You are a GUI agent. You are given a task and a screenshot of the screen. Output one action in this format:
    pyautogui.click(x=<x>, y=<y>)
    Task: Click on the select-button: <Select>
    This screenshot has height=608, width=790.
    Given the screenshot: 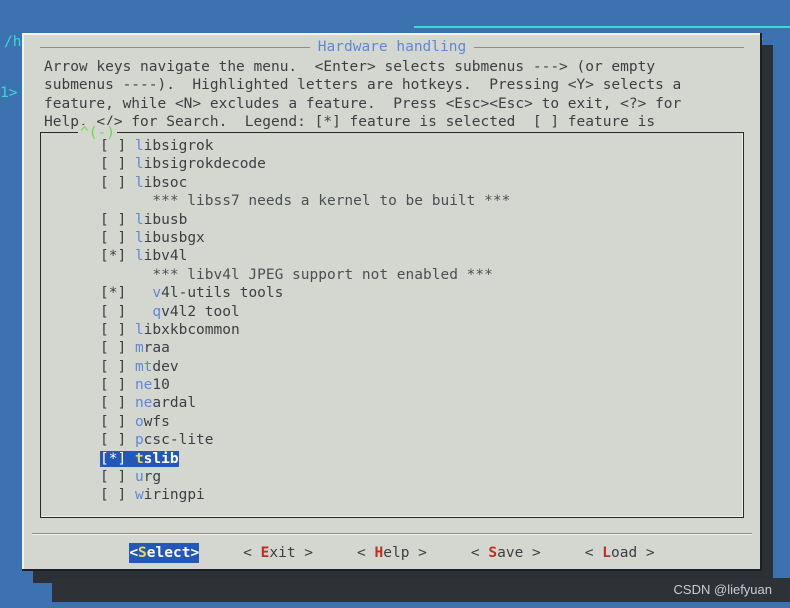 What is the action you would take?
    pyautogui.click(x=164, y=553)
    